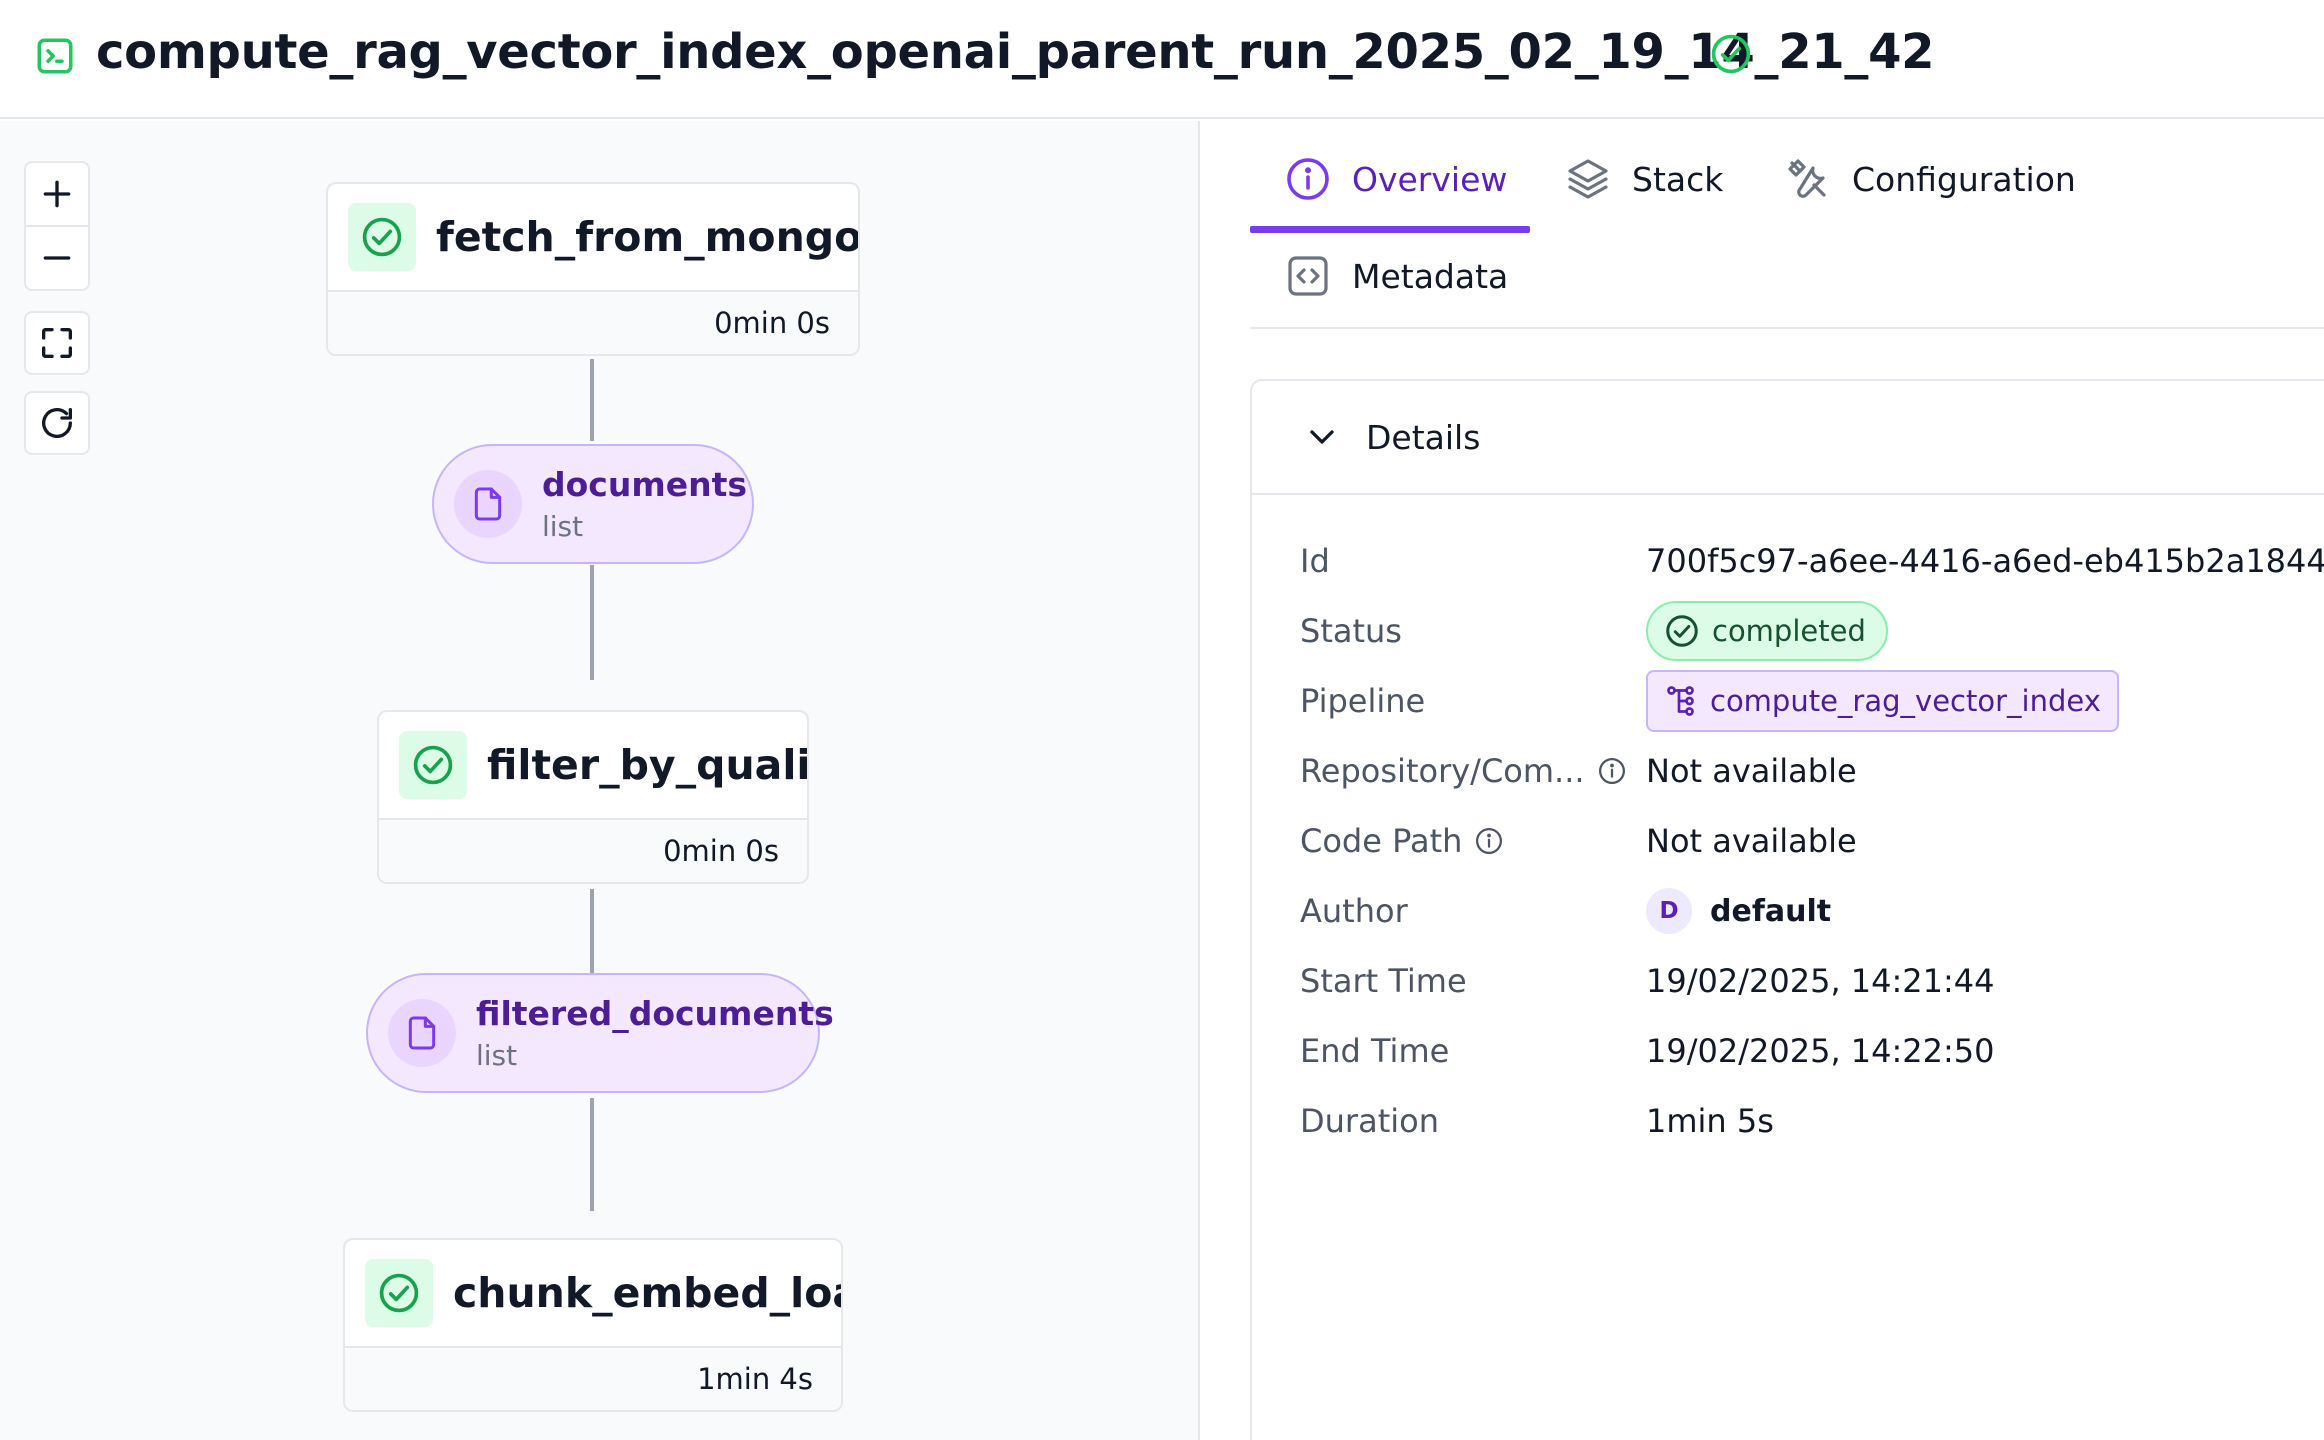 This screenshot has height=1440, width=2324. I want to click on zoom-in-button, so click(57, 194).